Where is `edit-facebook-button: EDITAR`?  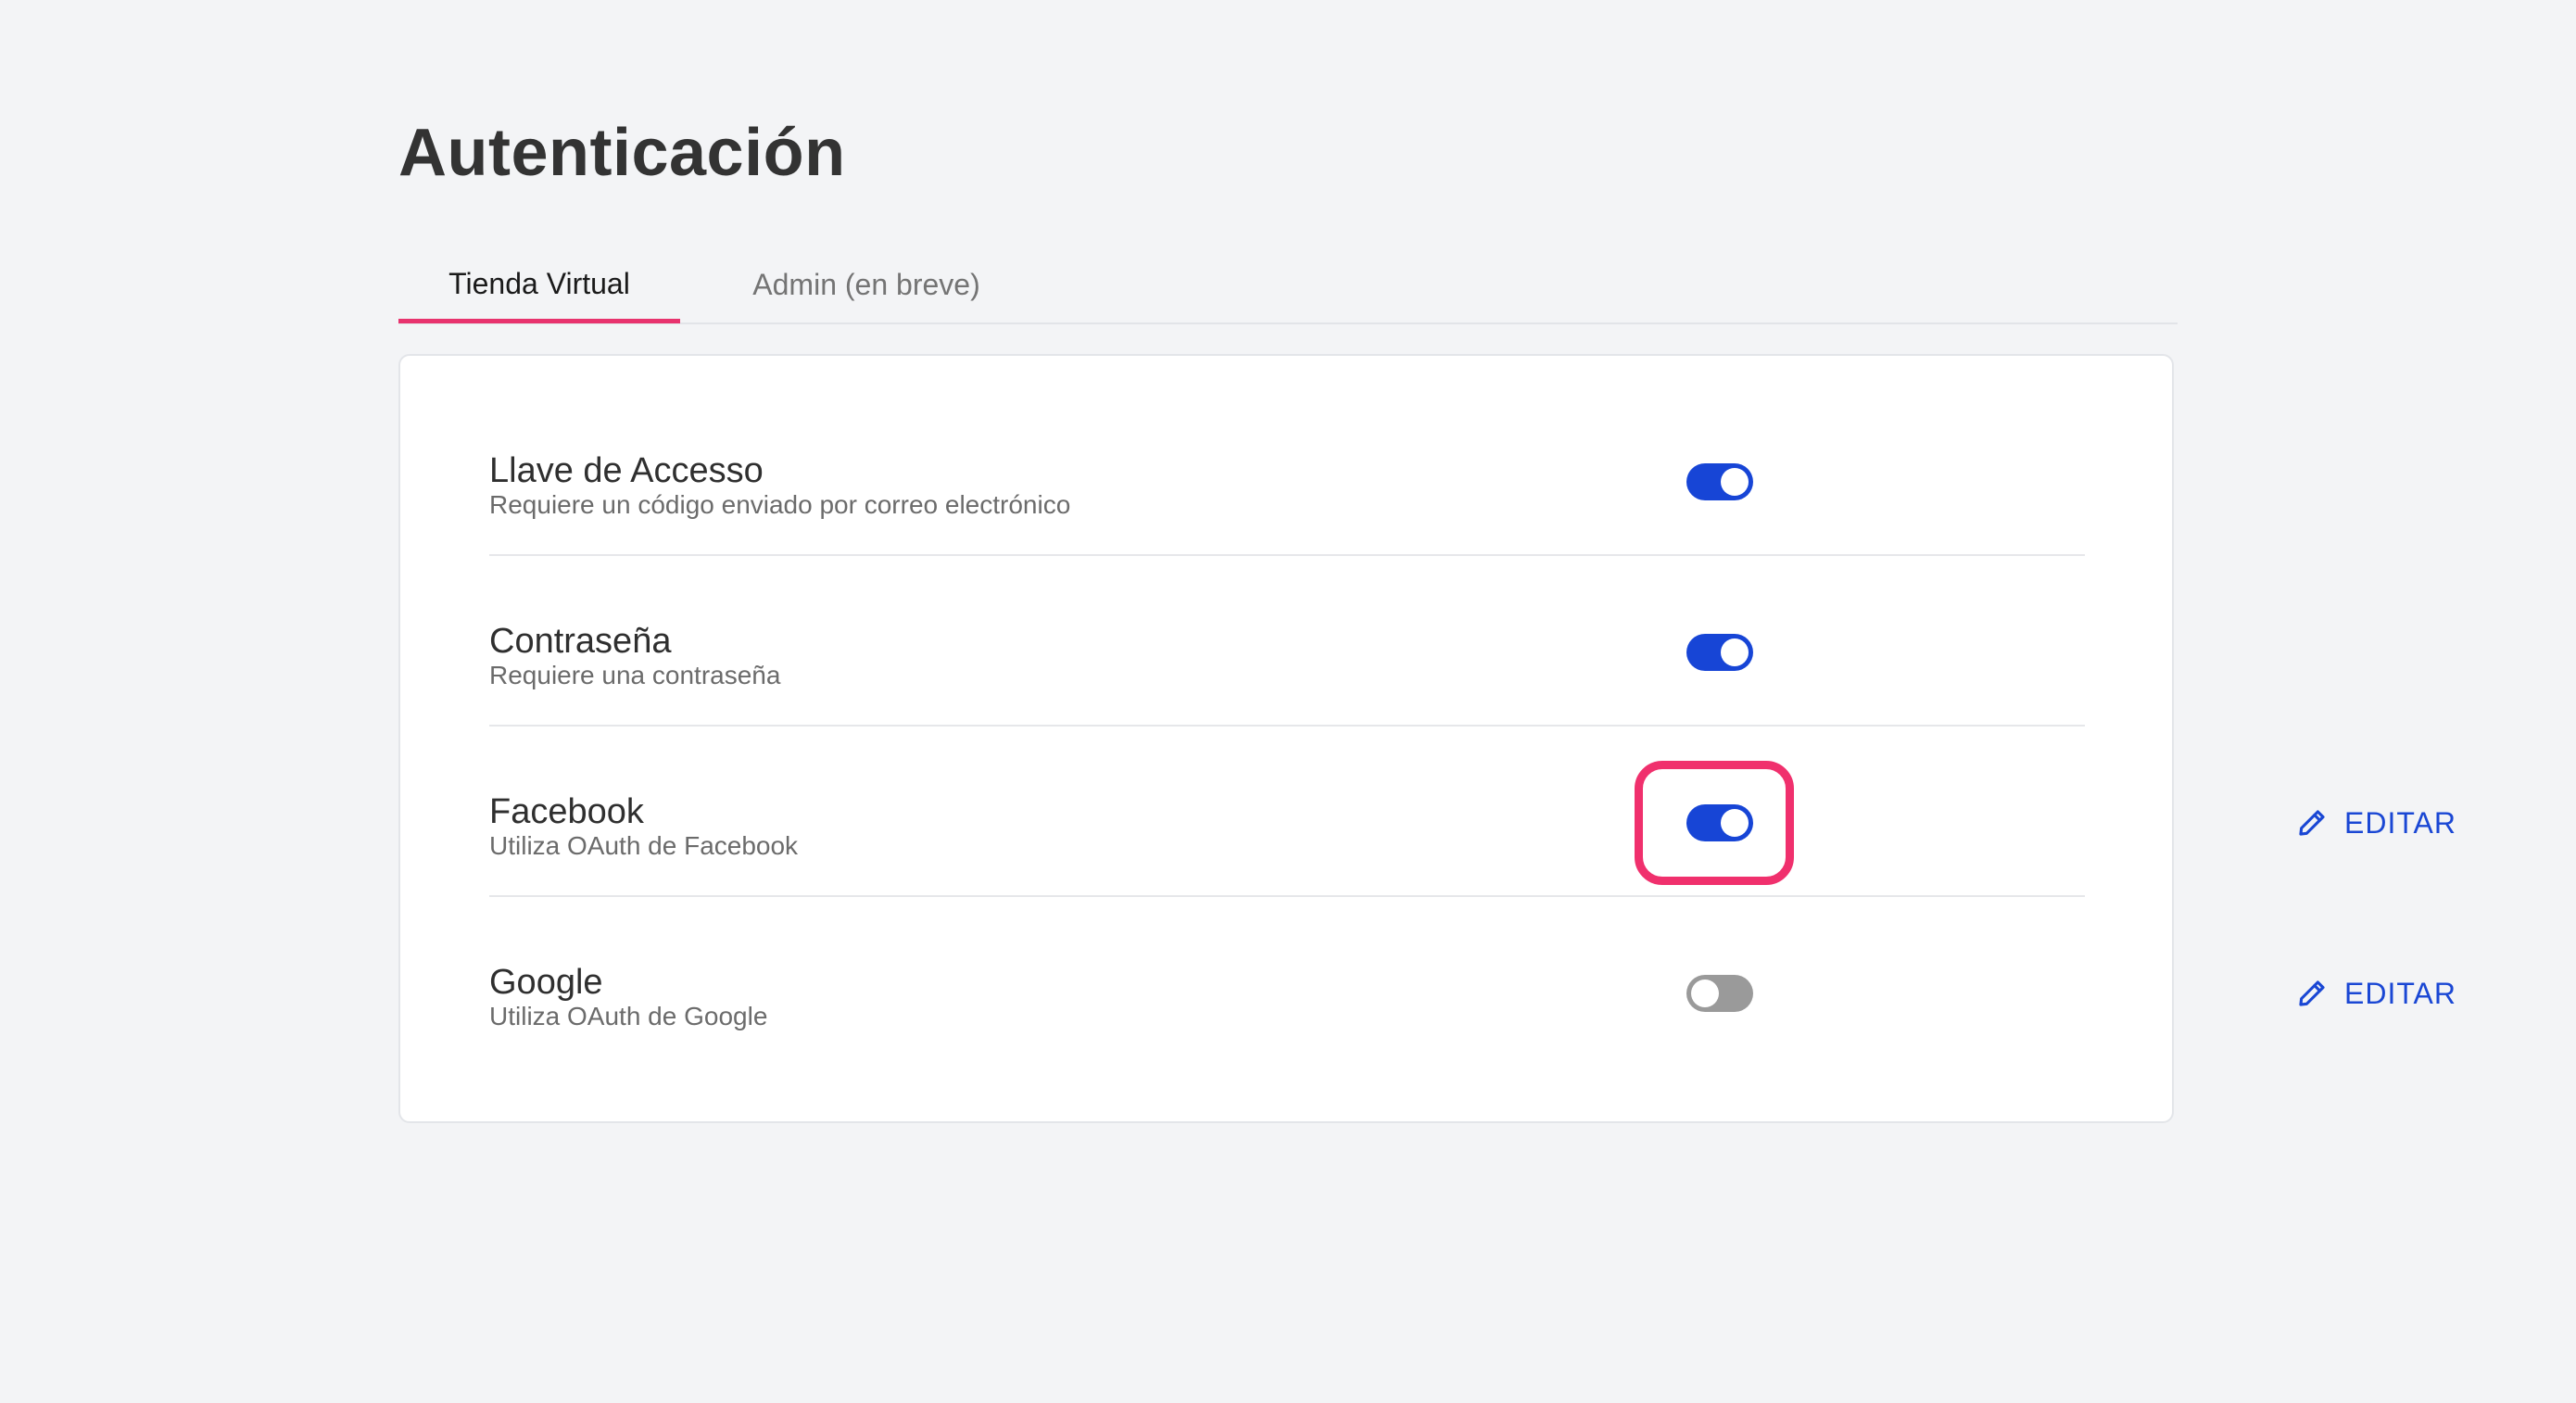 edit-facebook-button: EDITAR is located at coordinates (2376, 823).